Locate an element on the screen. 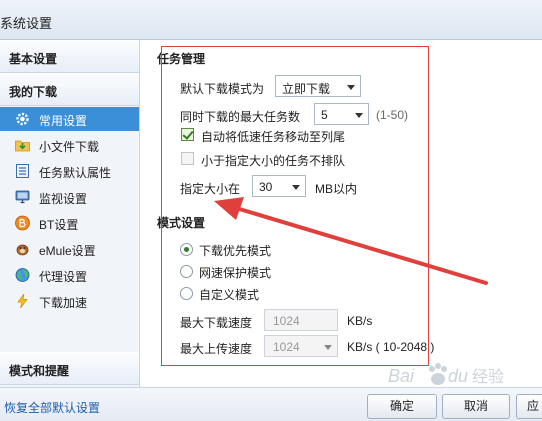  restore-defaults-link: 恢复全部默认设置 is located at coordinates (52, 407).